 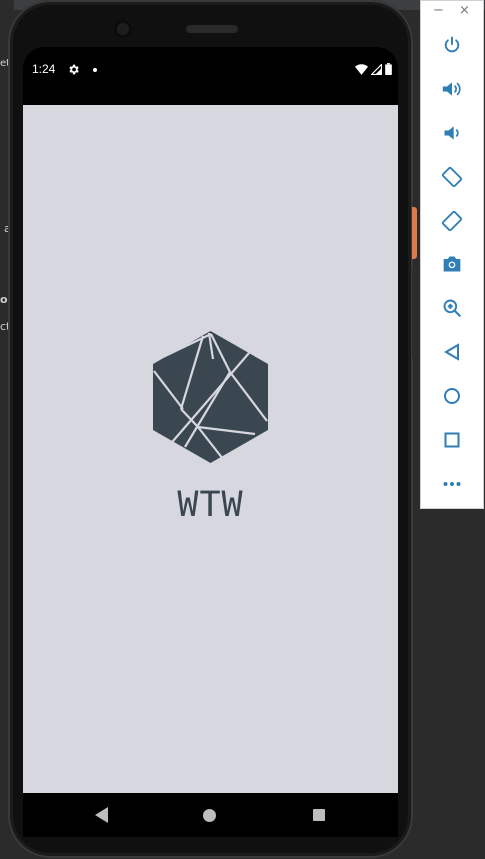 What do you see at coordinates (123, 29) in the screenshot?
I see `camera-icon` at bounding box center [123, 29].